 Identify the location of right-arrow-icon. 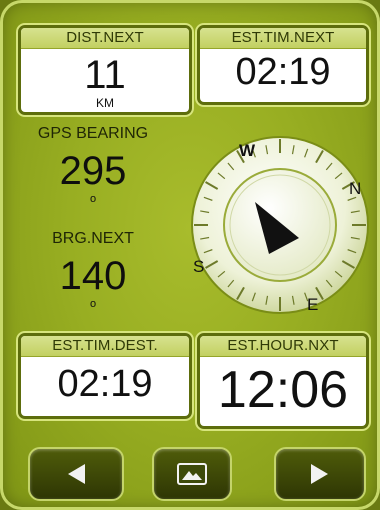
(319, 474).